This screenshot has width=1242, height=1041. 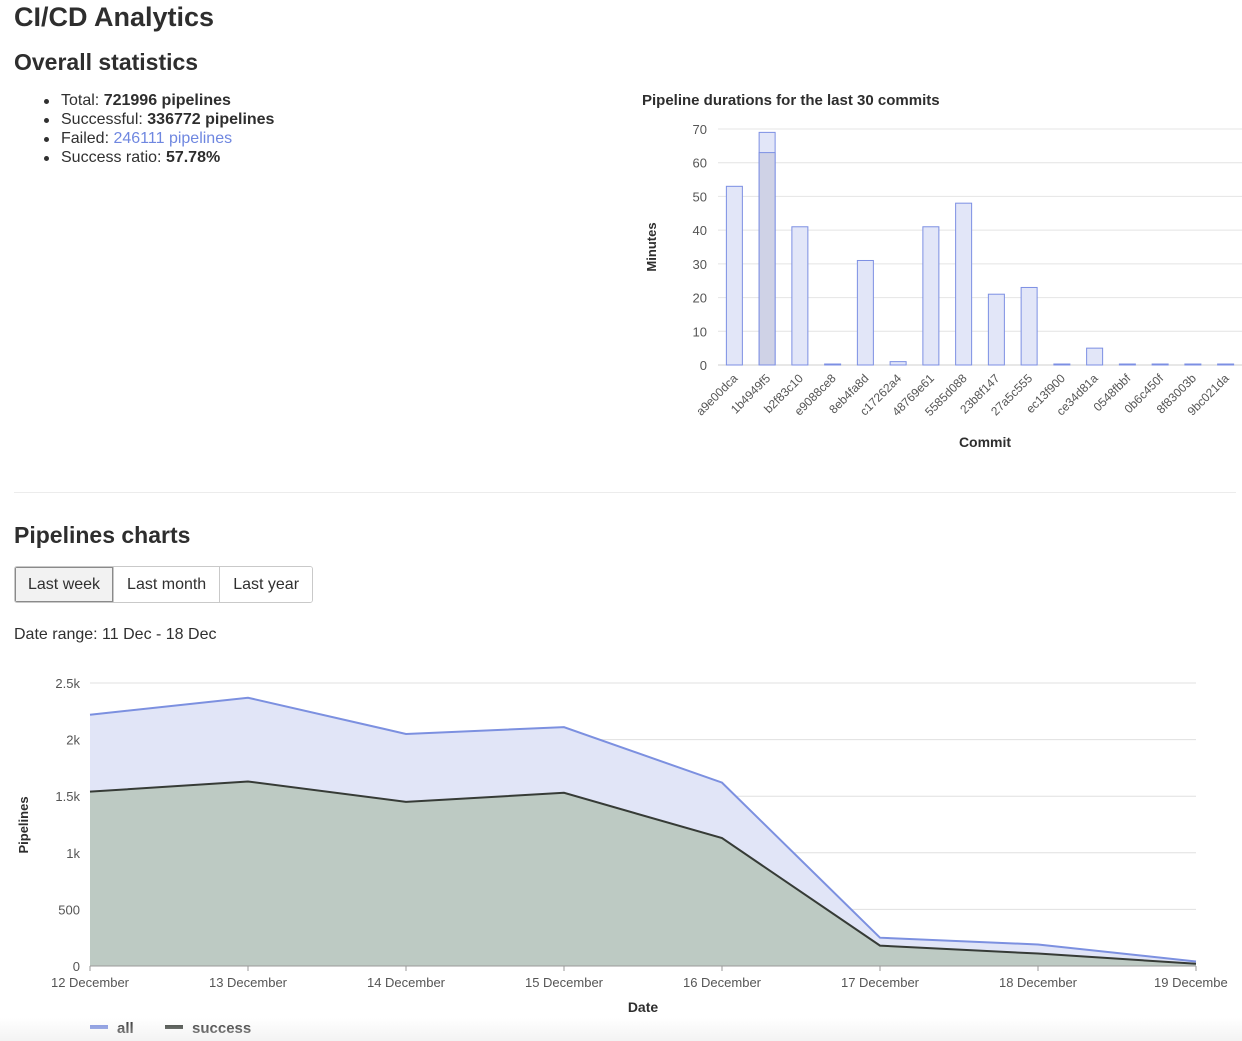 I want to click on area-y-tick-label: 1k, so click(x=73, y=853).